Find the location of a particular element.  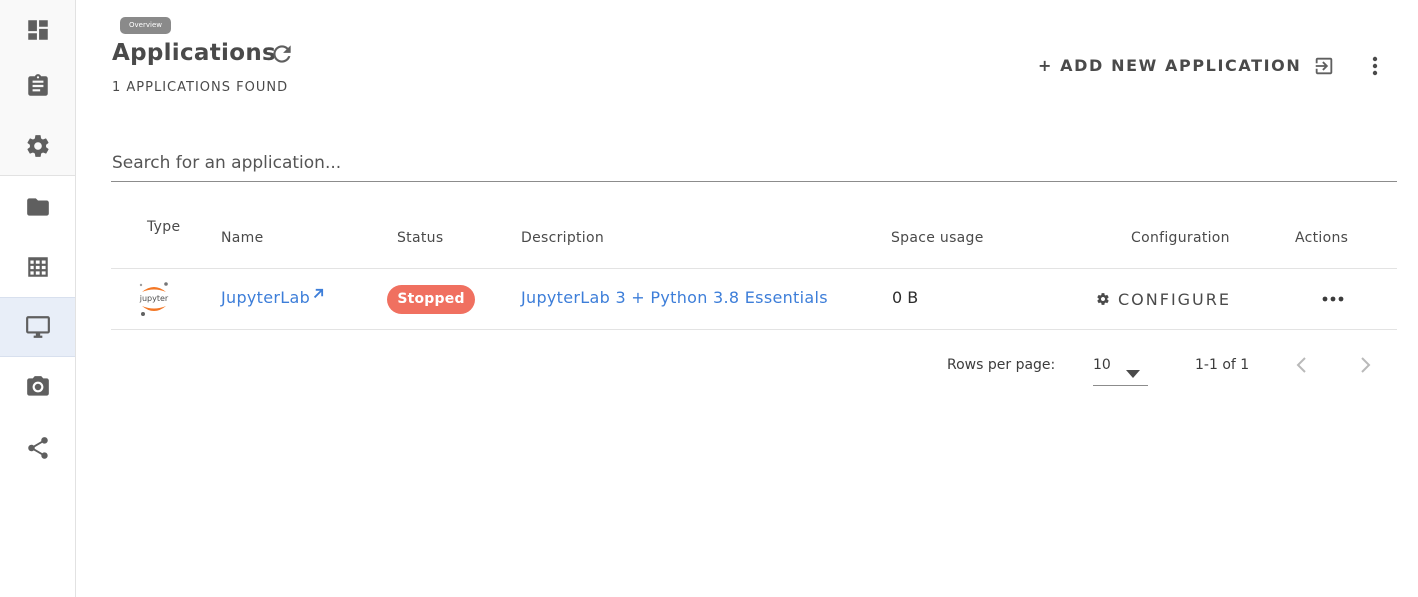

dashboard-icon is located at coordinates (37, 30).